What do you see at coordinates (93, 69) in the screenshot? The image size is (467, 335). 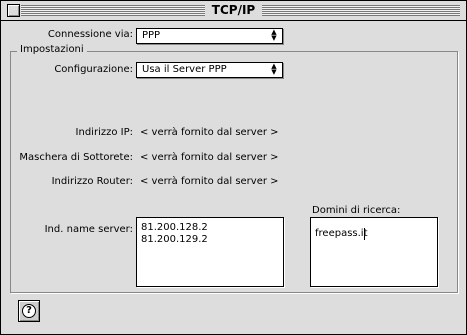 I see `configuration-label: Configurazione:` at bounding box center [93, 69].